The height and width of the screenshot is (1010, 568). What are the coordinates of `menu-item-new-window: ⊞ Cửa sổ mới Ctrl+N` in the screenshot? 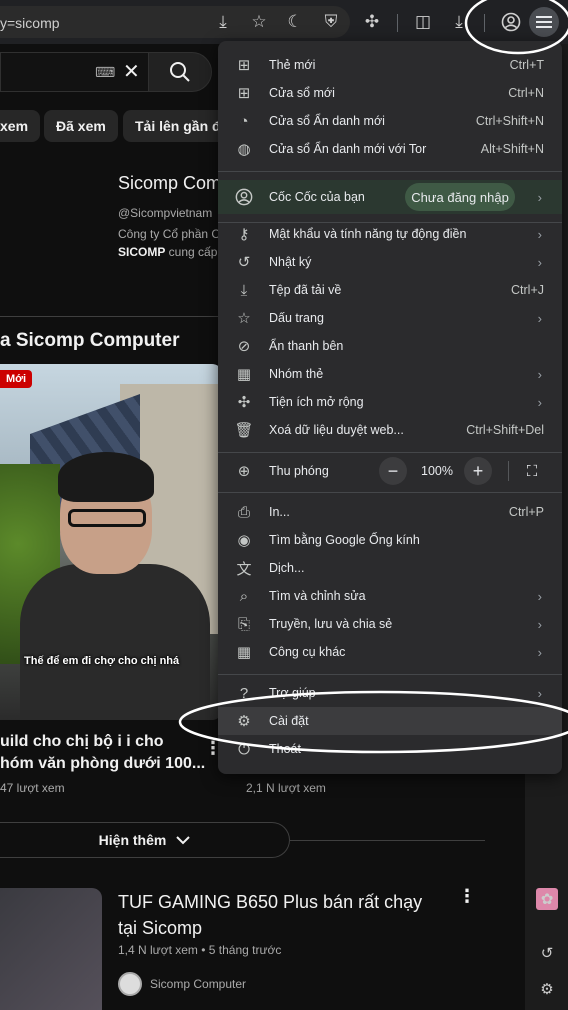 It's located at (390, 93).